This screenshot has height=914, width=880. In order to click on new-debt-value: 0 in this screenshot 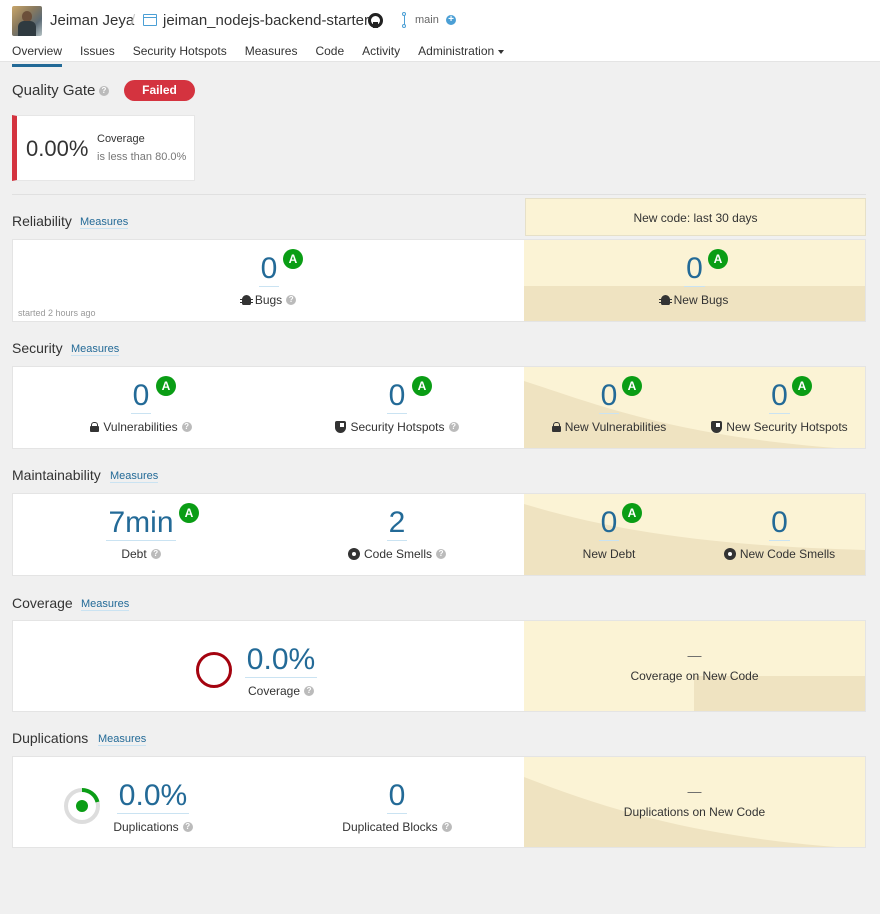, I will do `click(609, 523)`.